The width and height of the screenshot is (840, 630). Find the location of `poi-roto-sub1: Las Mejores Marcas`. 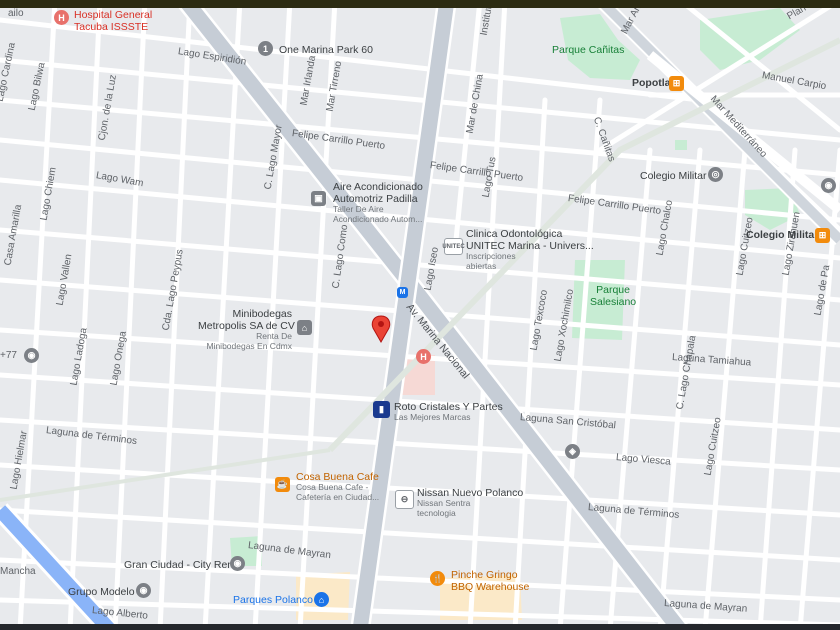

poi-roto-sub1: Las Mejores Marcas is located at coordinates (432, 417).